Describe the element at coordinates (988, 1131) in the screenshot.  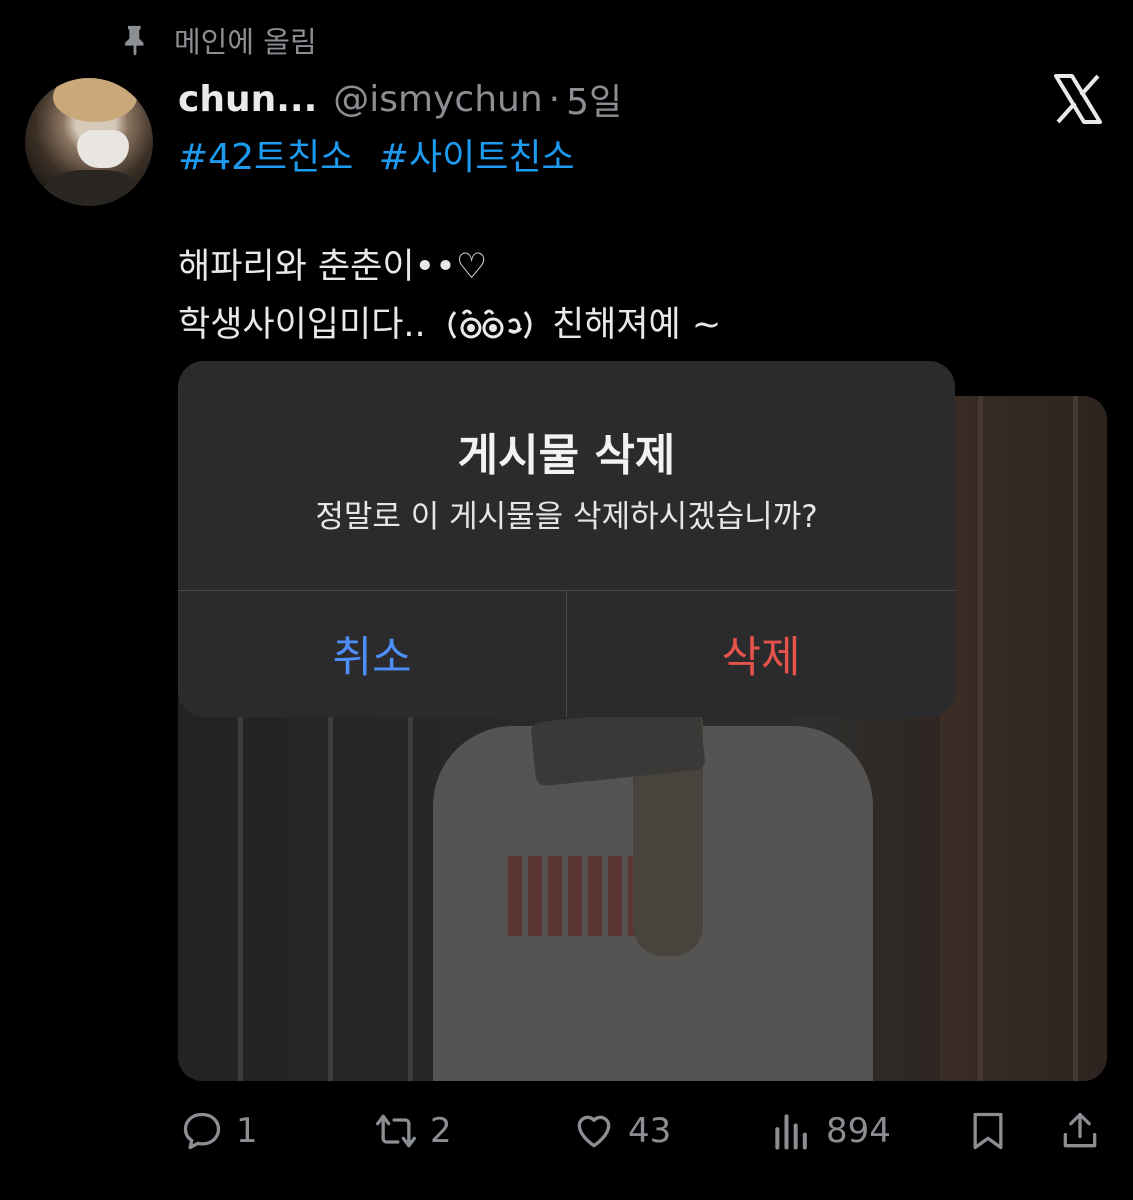
I see `bookmark-icon` at that location.